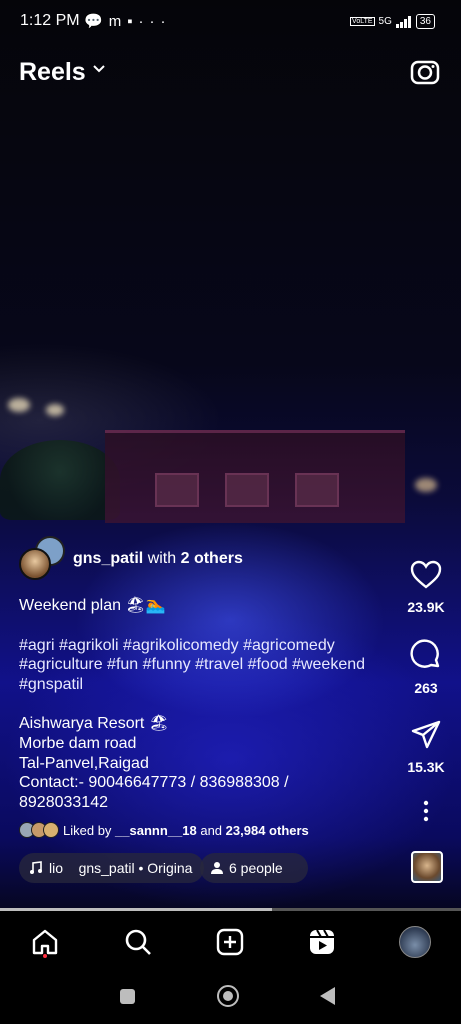  Describe the element at coordinates (136, 909) in the screenshot. I see `reel-progress-fill` at that location.